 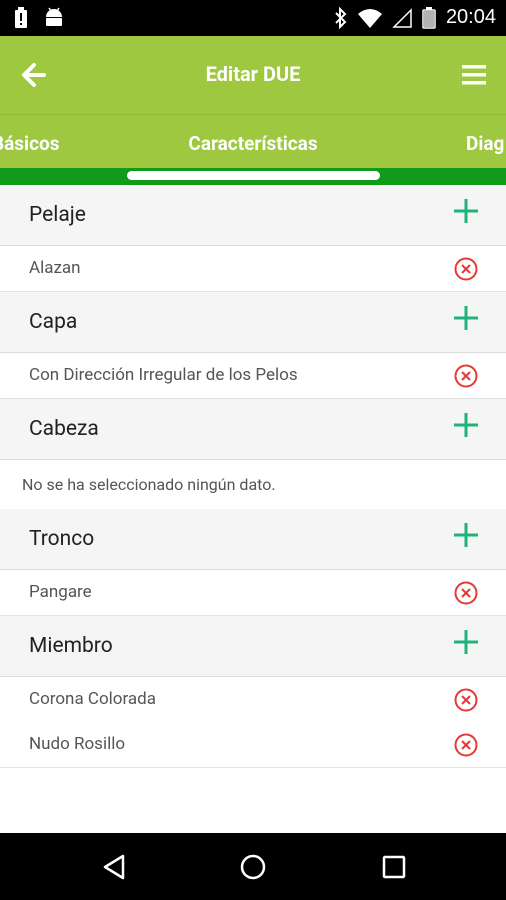 What do you see at coordinates (62, 539) in the screenshot?
I see `section-title: Tronco` at bounding box center [62, 539].